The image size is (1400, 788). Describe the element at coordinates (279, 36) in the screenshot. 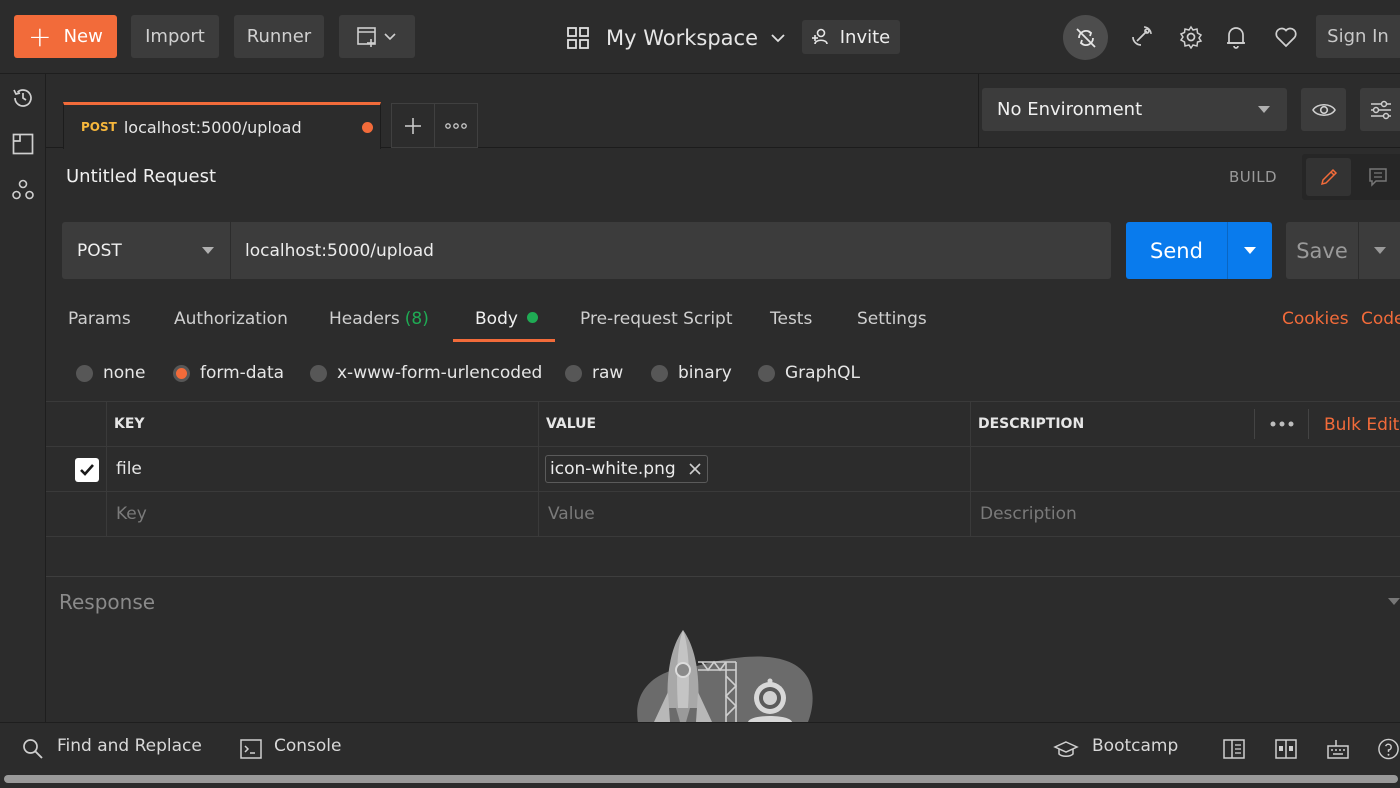

I see `runner-button: Runner` at that location.